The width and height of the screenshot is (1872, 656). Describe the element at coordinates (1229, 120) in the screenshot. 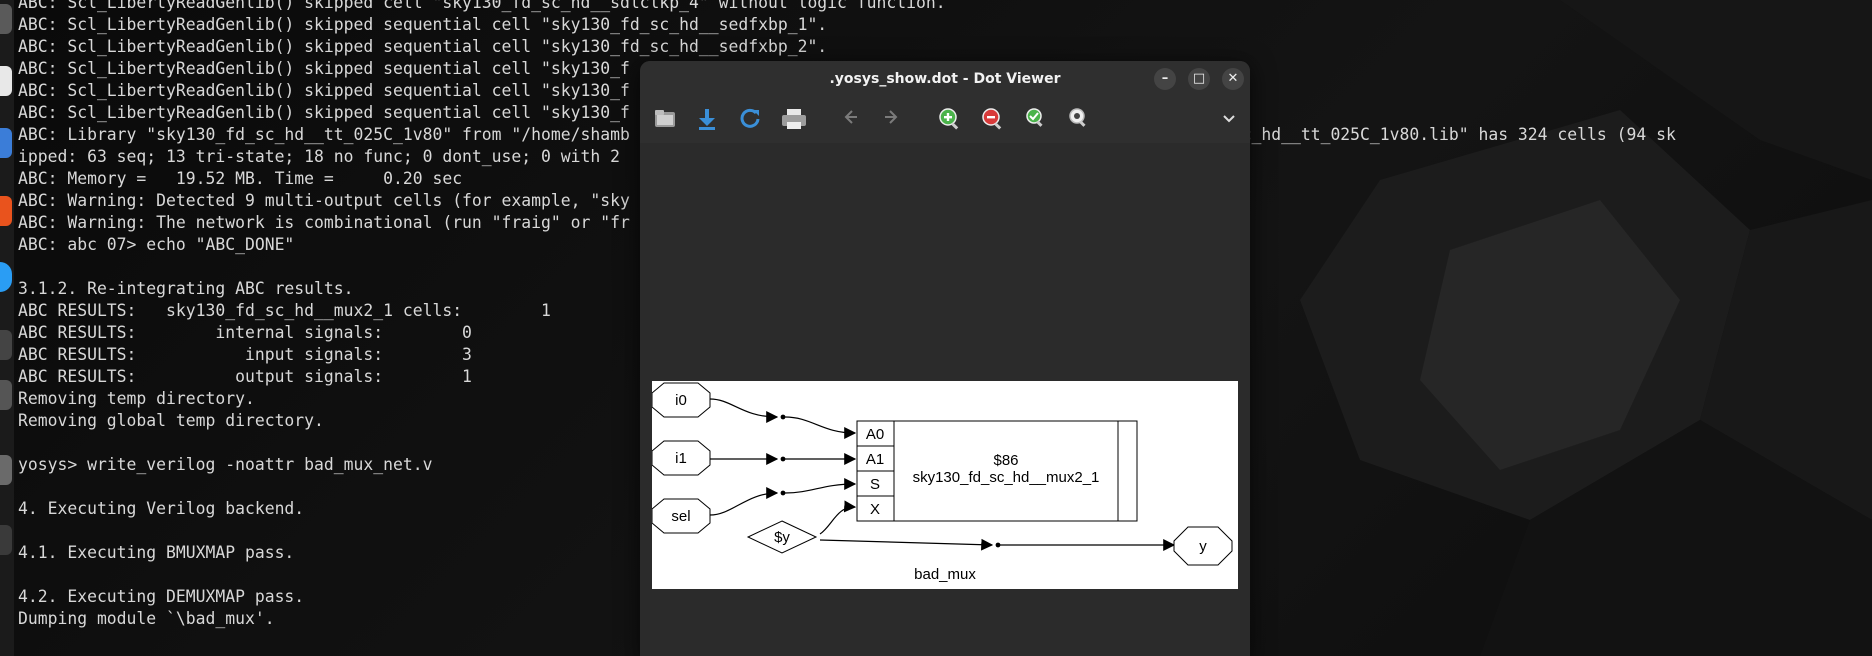

I see `chevron-down-icon` at that location.